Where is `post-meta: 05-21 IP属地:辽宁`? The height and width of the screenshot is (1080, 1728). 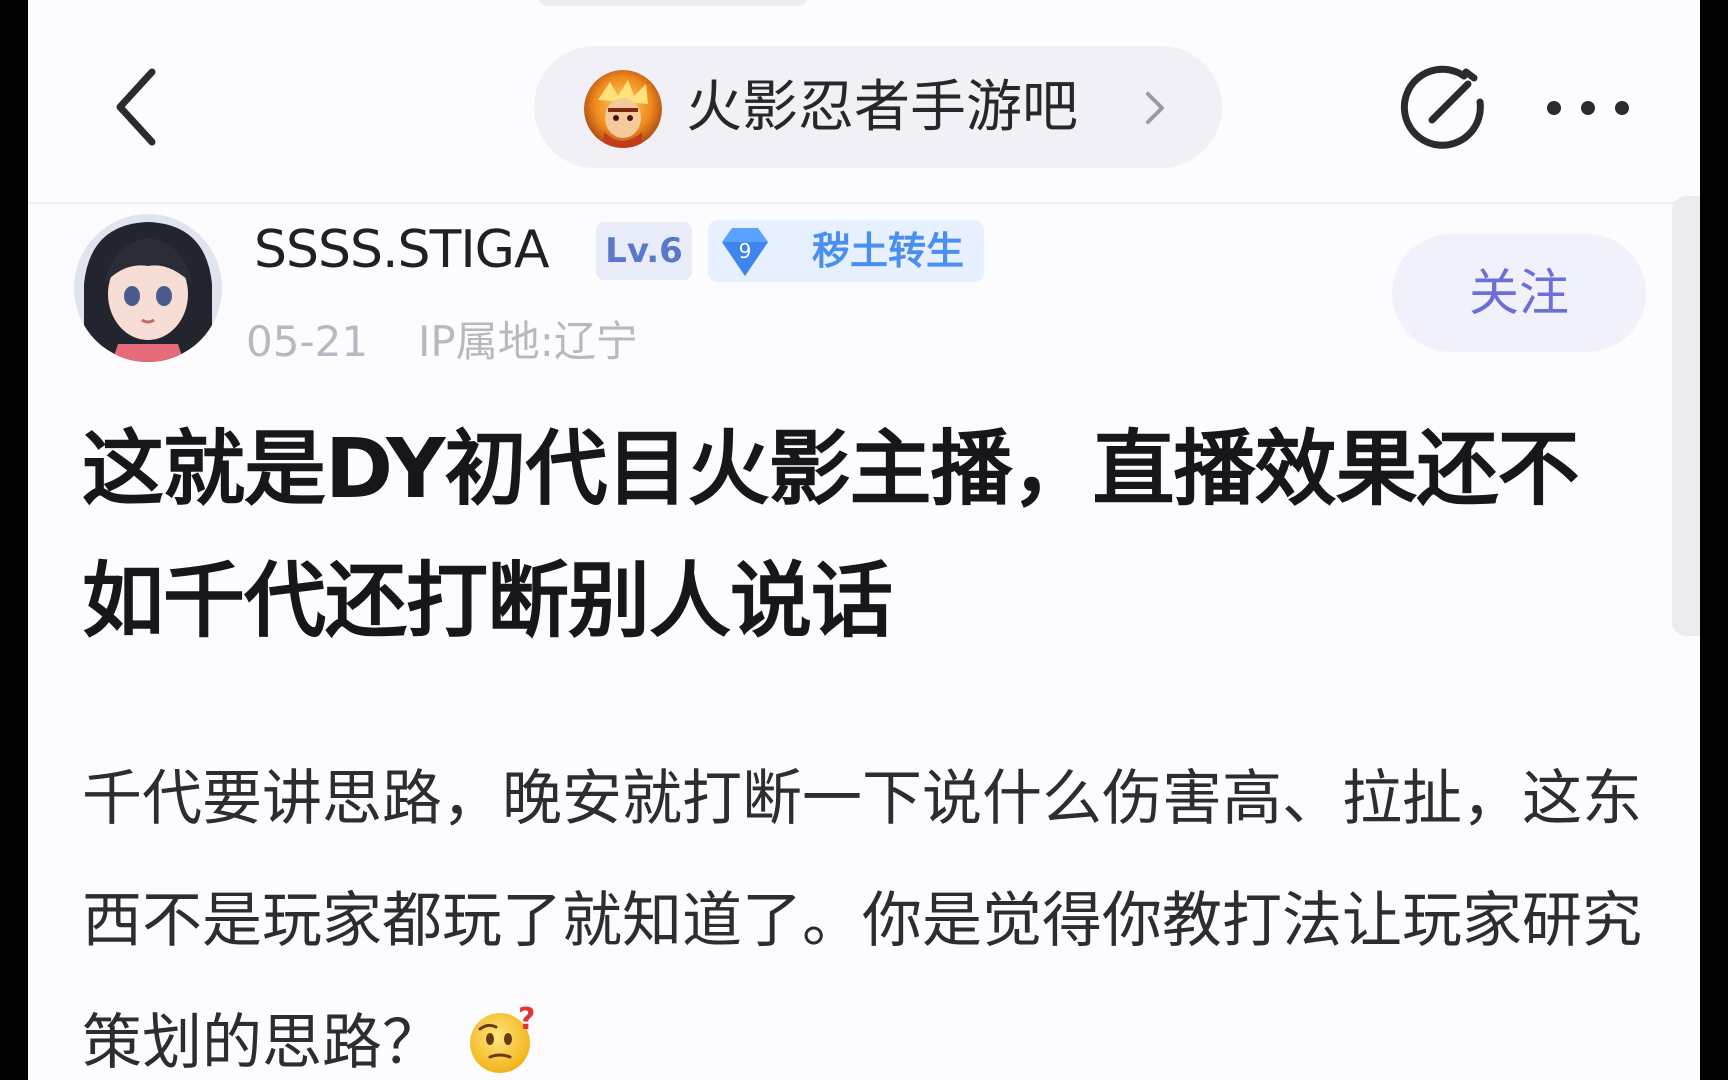
post-meta: 05-21 IP属地:辽宁 is located at coordinates (442, 342).